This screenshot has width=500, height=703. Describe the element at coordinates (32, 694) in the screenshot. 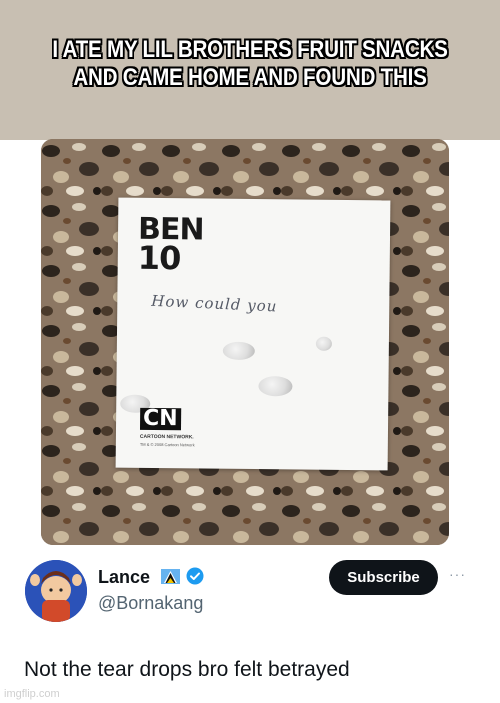

I see `watermark: imgflip.com` at that location.